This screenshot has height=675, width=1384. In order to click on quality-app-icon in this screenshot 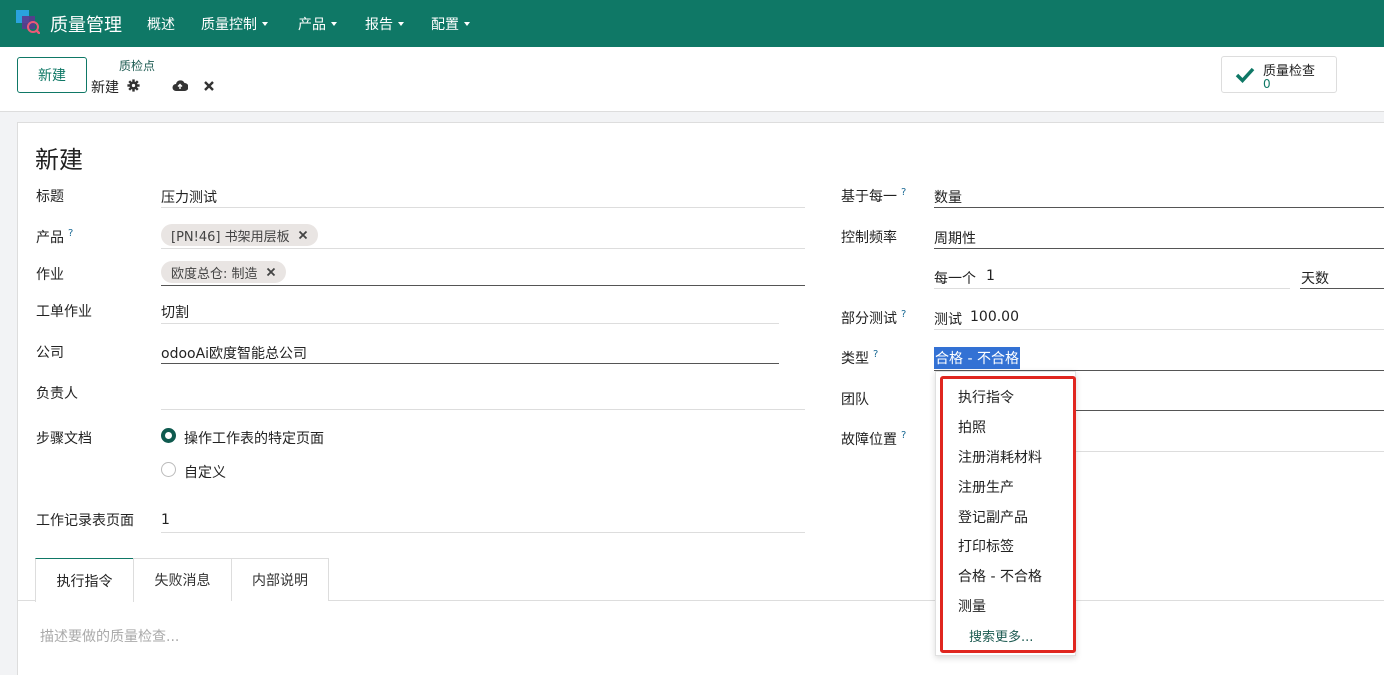, I will do `click(28, 22)`.